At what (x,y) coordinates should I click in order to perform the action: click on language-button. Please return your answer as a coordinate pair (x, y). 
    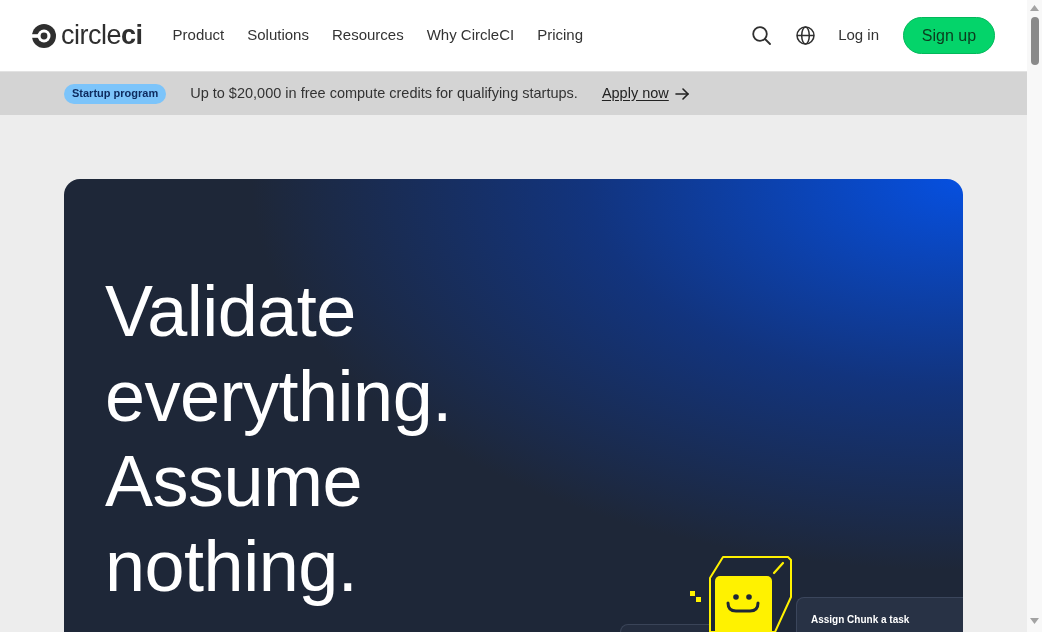
    Looking at the image, I should click on (805, 35).